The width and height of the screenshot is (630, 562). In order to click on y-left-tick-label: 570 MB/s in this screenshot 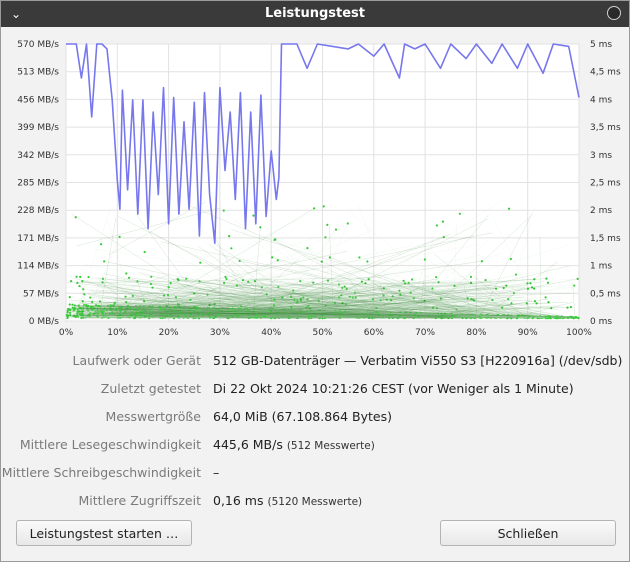, I will do `click(38, 45)`.